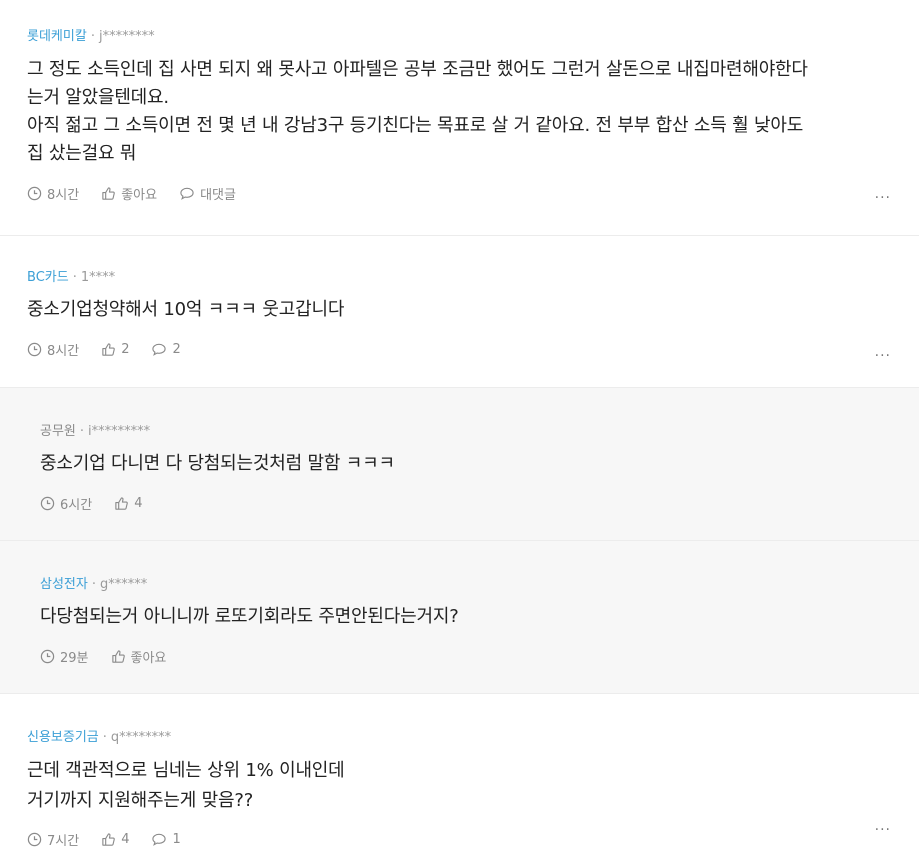  Describe the element at coordinates (58, 431) in the screenshot. I see `company-label: 공무원` at that location.